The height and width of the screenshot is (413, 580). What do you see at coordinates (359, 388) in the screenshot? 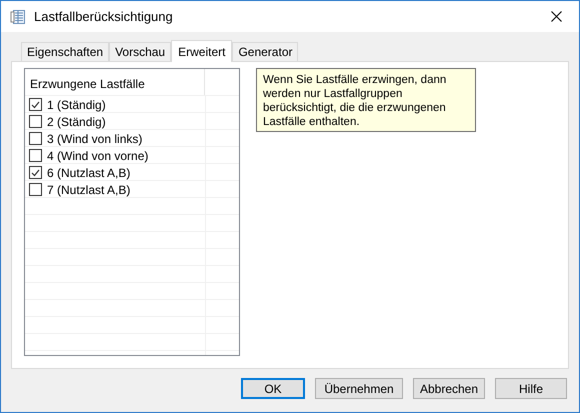
I see `dialog-button: Übernehmen` at bounding box center [359, 388].